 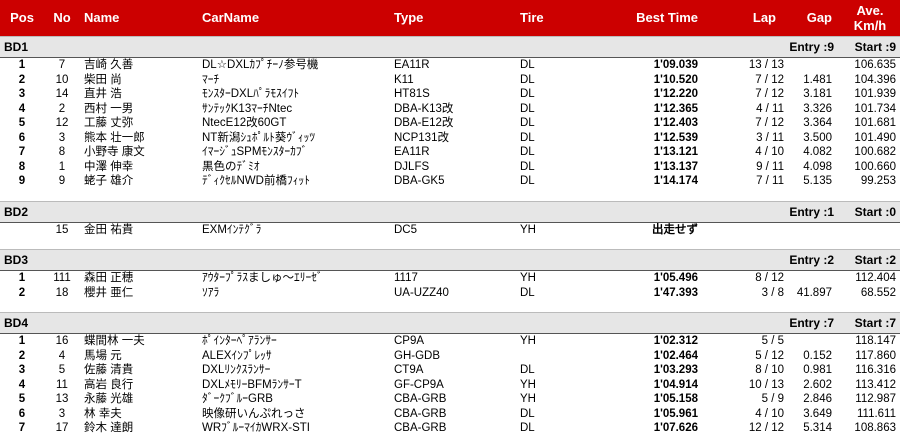 I want to click on cell-car-name: ｲﾏｰｼﾞｭSPMﾓﾝｽﾀｰｶﾌﾞ, so click(x=255, y=152).